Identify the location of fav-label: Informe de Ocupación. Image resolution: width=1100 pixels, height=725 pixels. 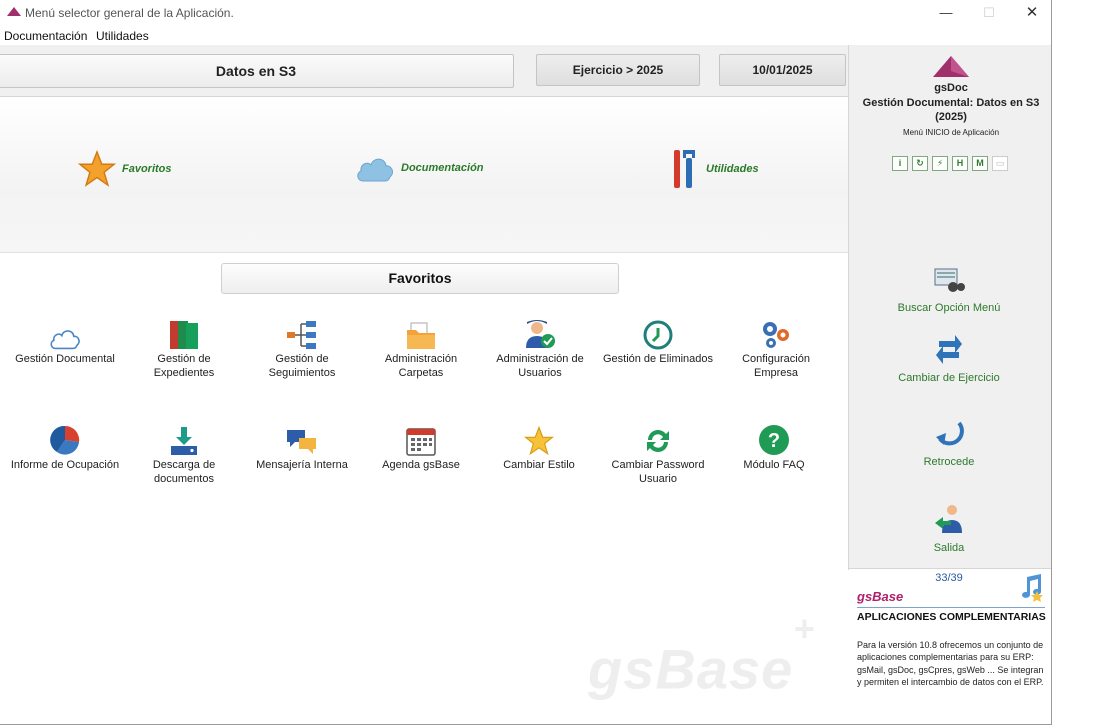
(65, 465).